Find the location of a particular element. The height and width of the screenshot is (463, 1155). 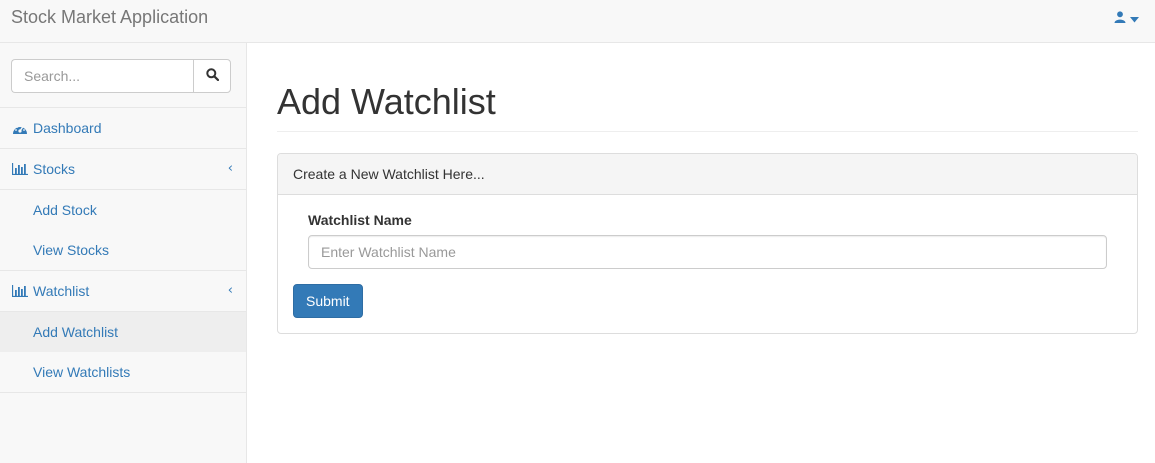

user-icon is located at coordinates (1120, 18).